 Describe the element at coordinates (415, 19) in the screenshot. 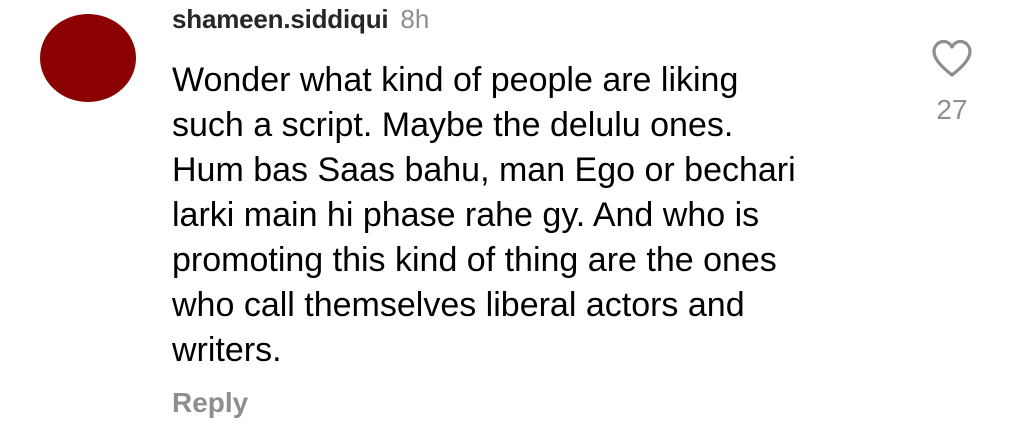

I see `timestamp: 8h` at that location.